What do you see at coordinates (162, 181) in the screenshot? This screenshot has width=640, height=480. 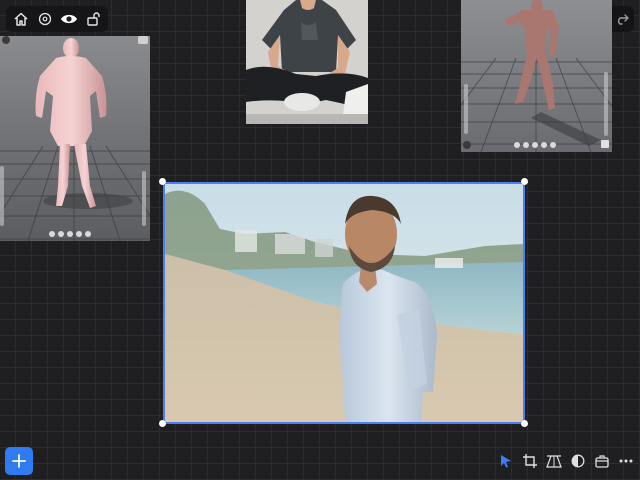 I see `resize-handle-top-left` at bounding box center [162, 181].